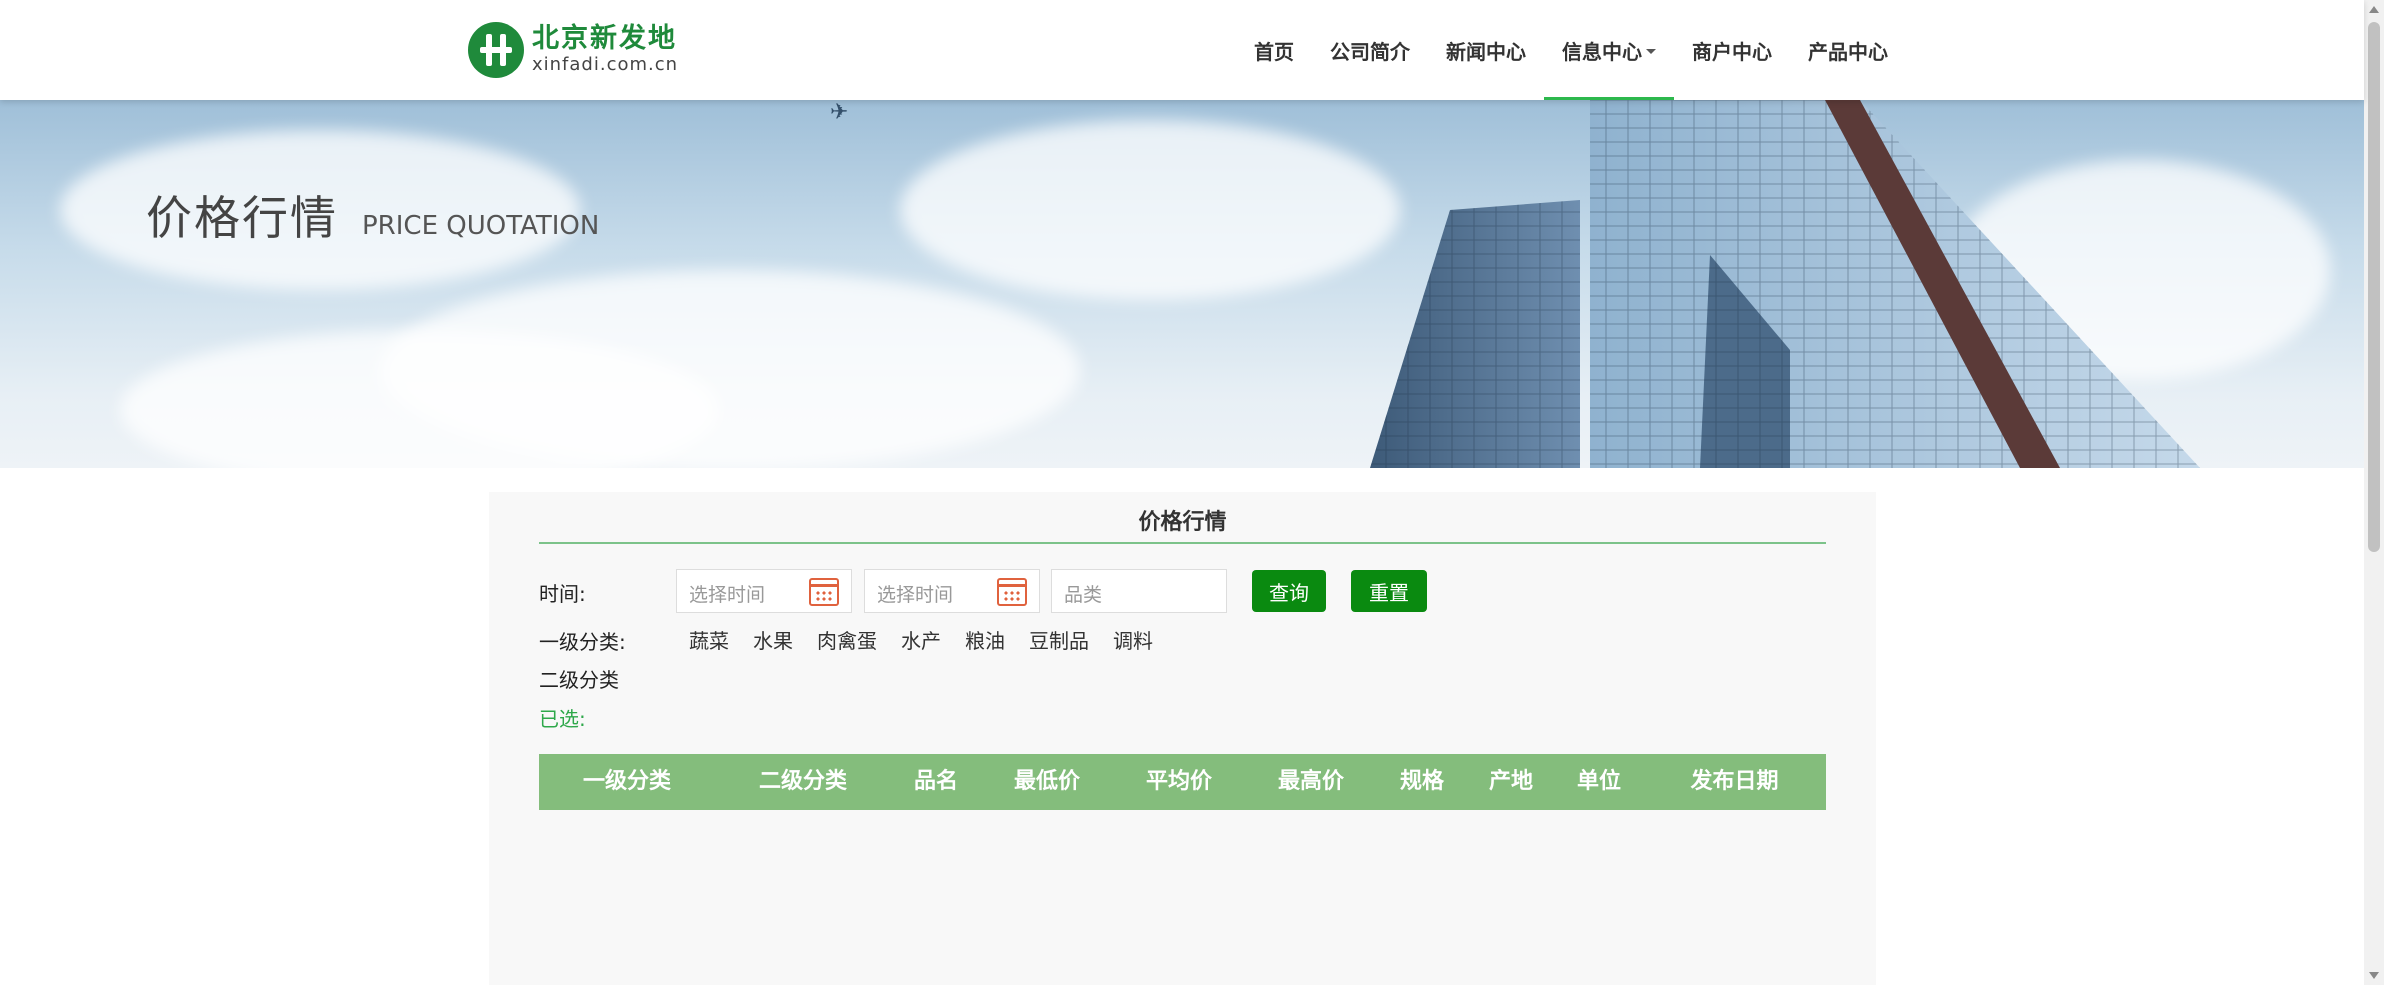 The image size is (2384, 985). What do you see at coordinates (1289, 591) in the screenshot?
I see `query-button: 查询` at bounding box center [1289, 591].